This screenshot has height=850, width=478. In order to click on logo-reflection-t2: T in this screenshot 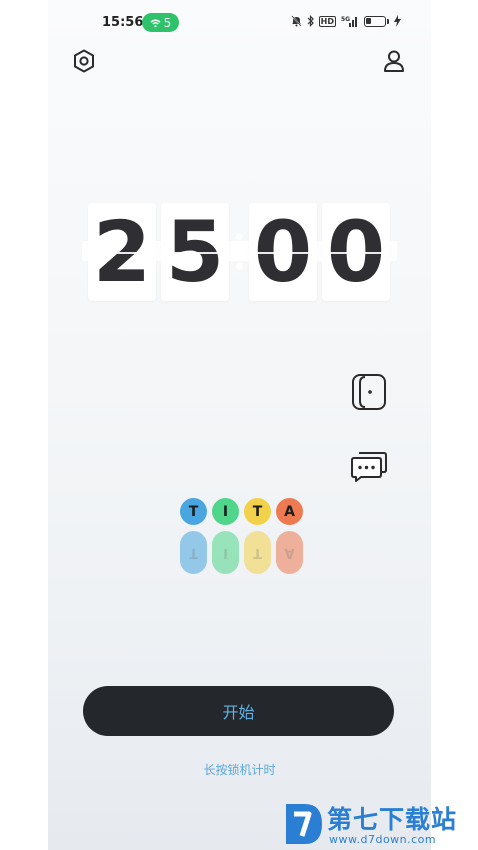, I will do `click(257, 552)`.